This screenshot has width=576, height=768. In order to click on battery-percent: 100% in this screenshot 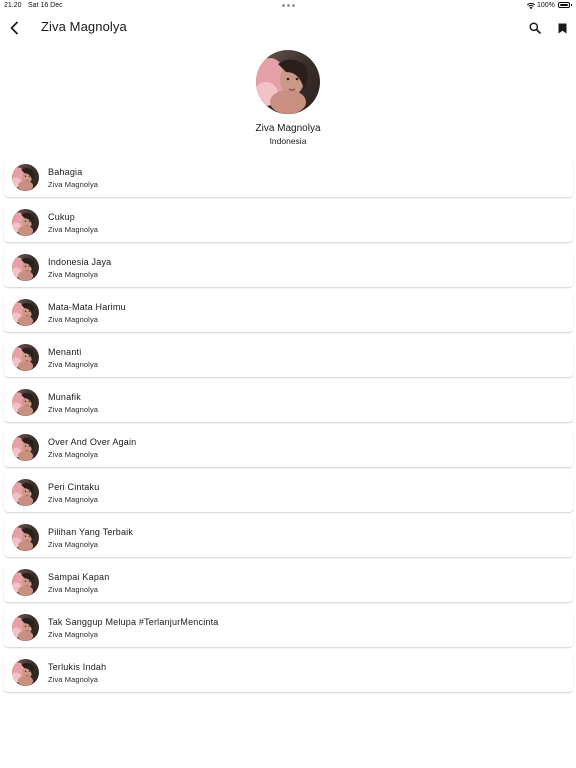, I will do `click(546, 5)`.